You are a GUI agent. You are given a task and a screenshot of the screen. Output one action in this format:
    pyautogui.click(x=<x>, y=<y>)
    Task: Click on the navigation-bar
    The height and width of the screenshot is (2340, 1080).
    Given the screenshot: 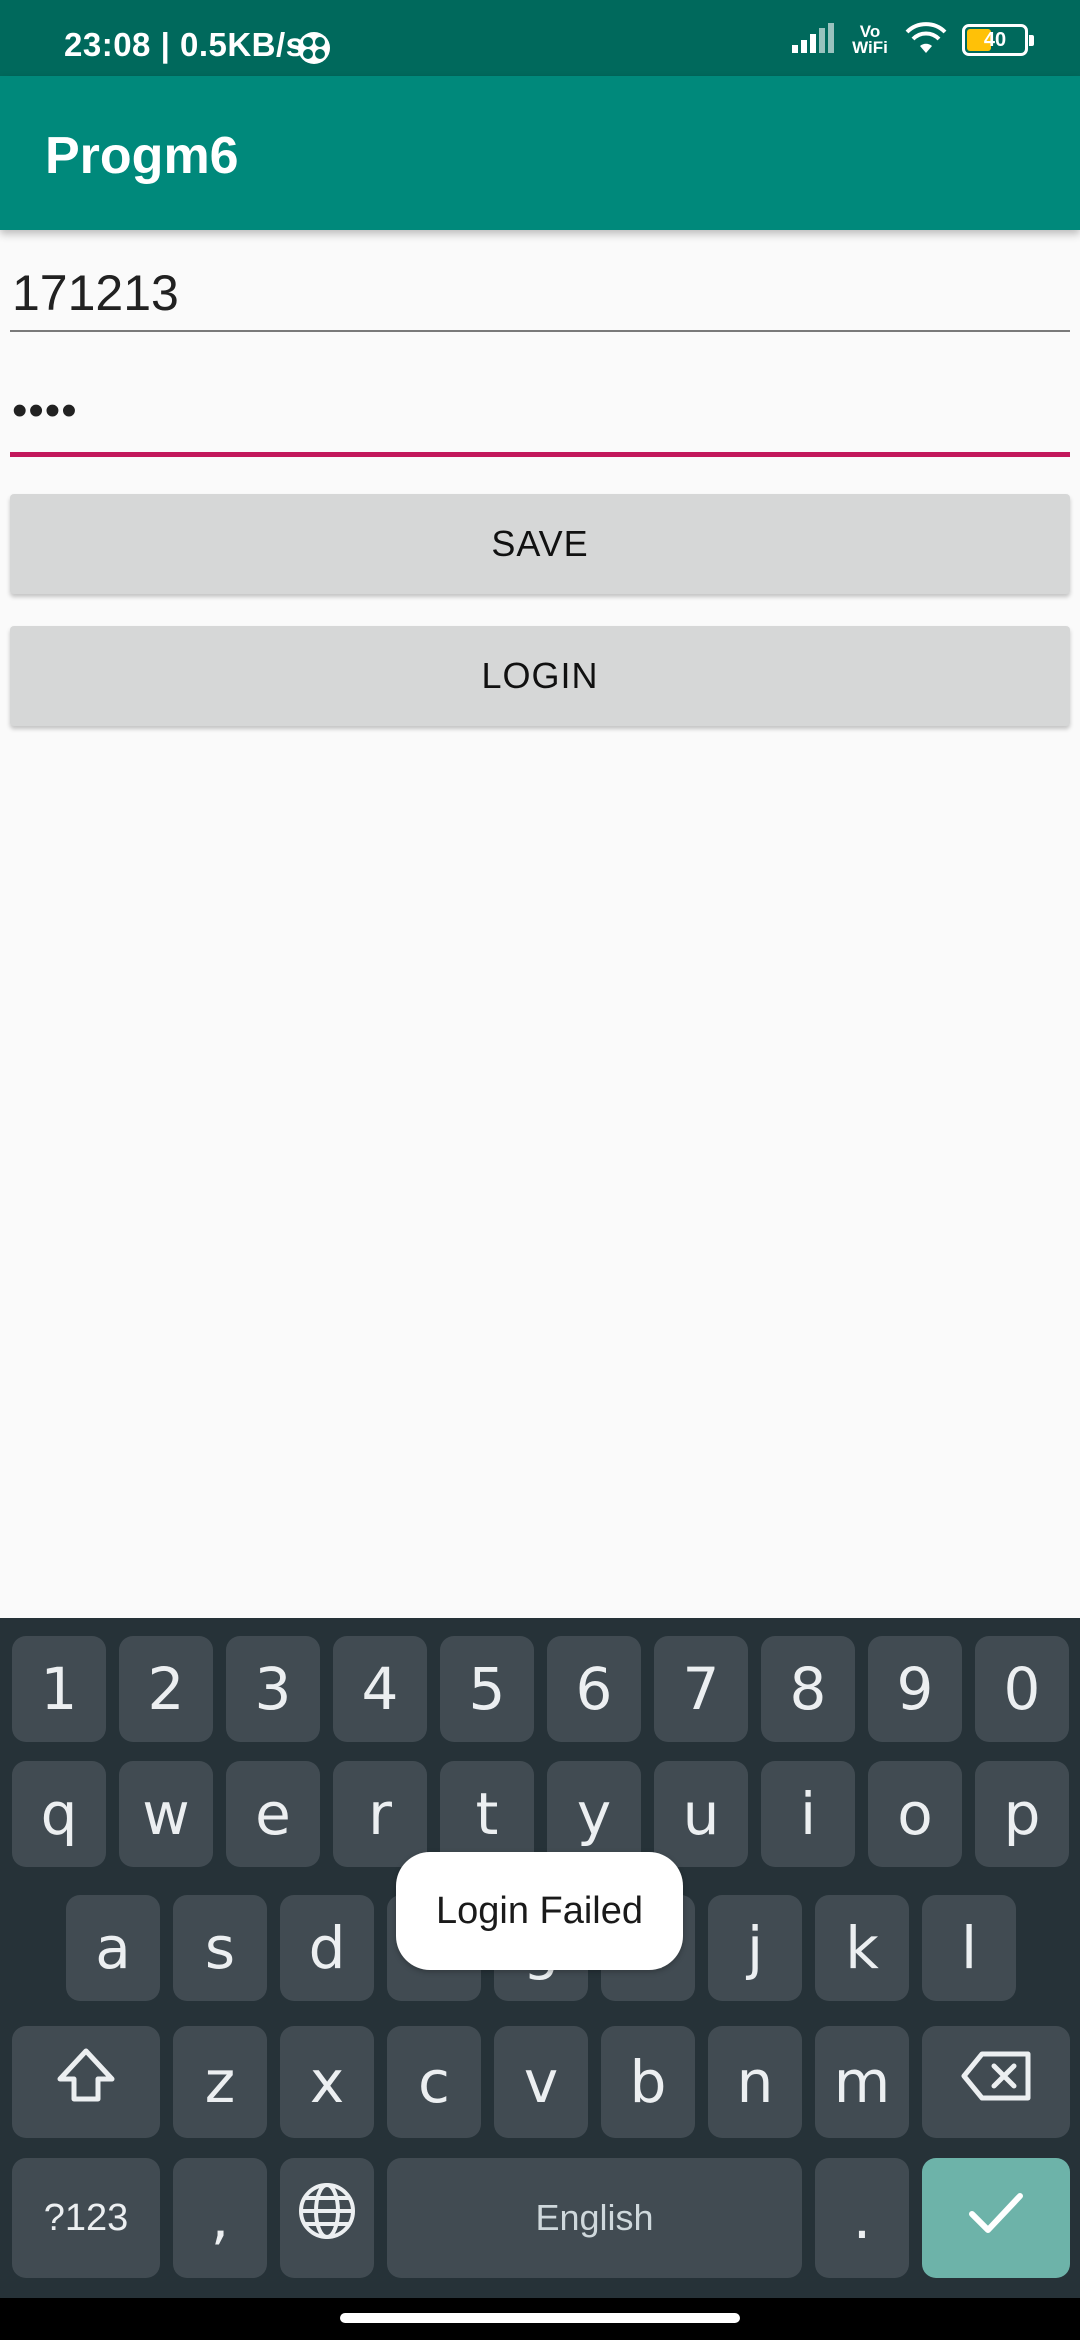 What is the action you would take?
    pyautogui.click(x=540, y=2319)
    